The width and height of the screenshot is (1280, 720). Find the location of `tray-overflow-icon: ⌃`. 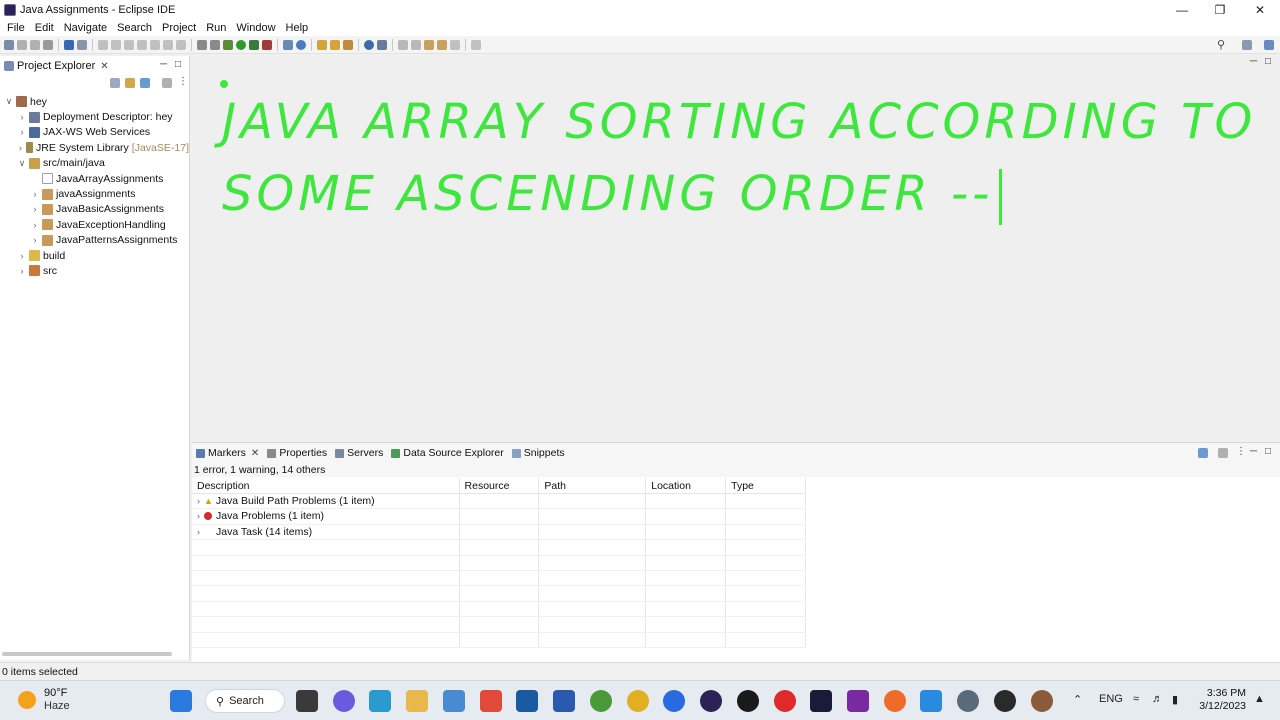

tray-overflow-icon: ⌃ is located at coordinates (1077, 699).